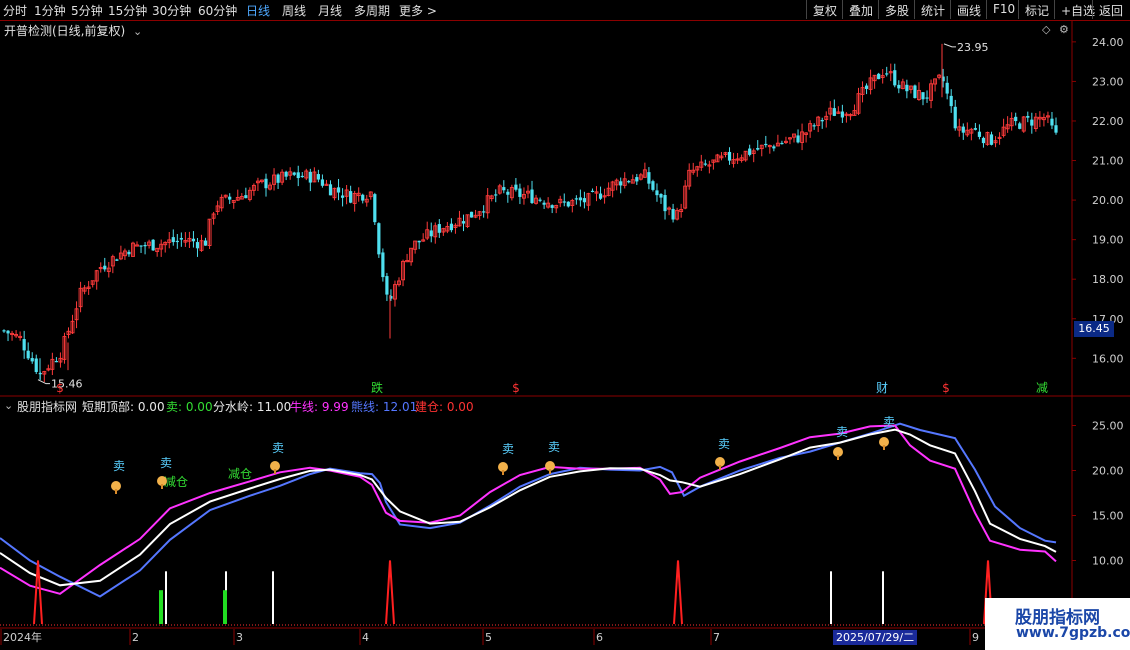  I want to click on indicator-mark-4: 卖, so click(278, 448).